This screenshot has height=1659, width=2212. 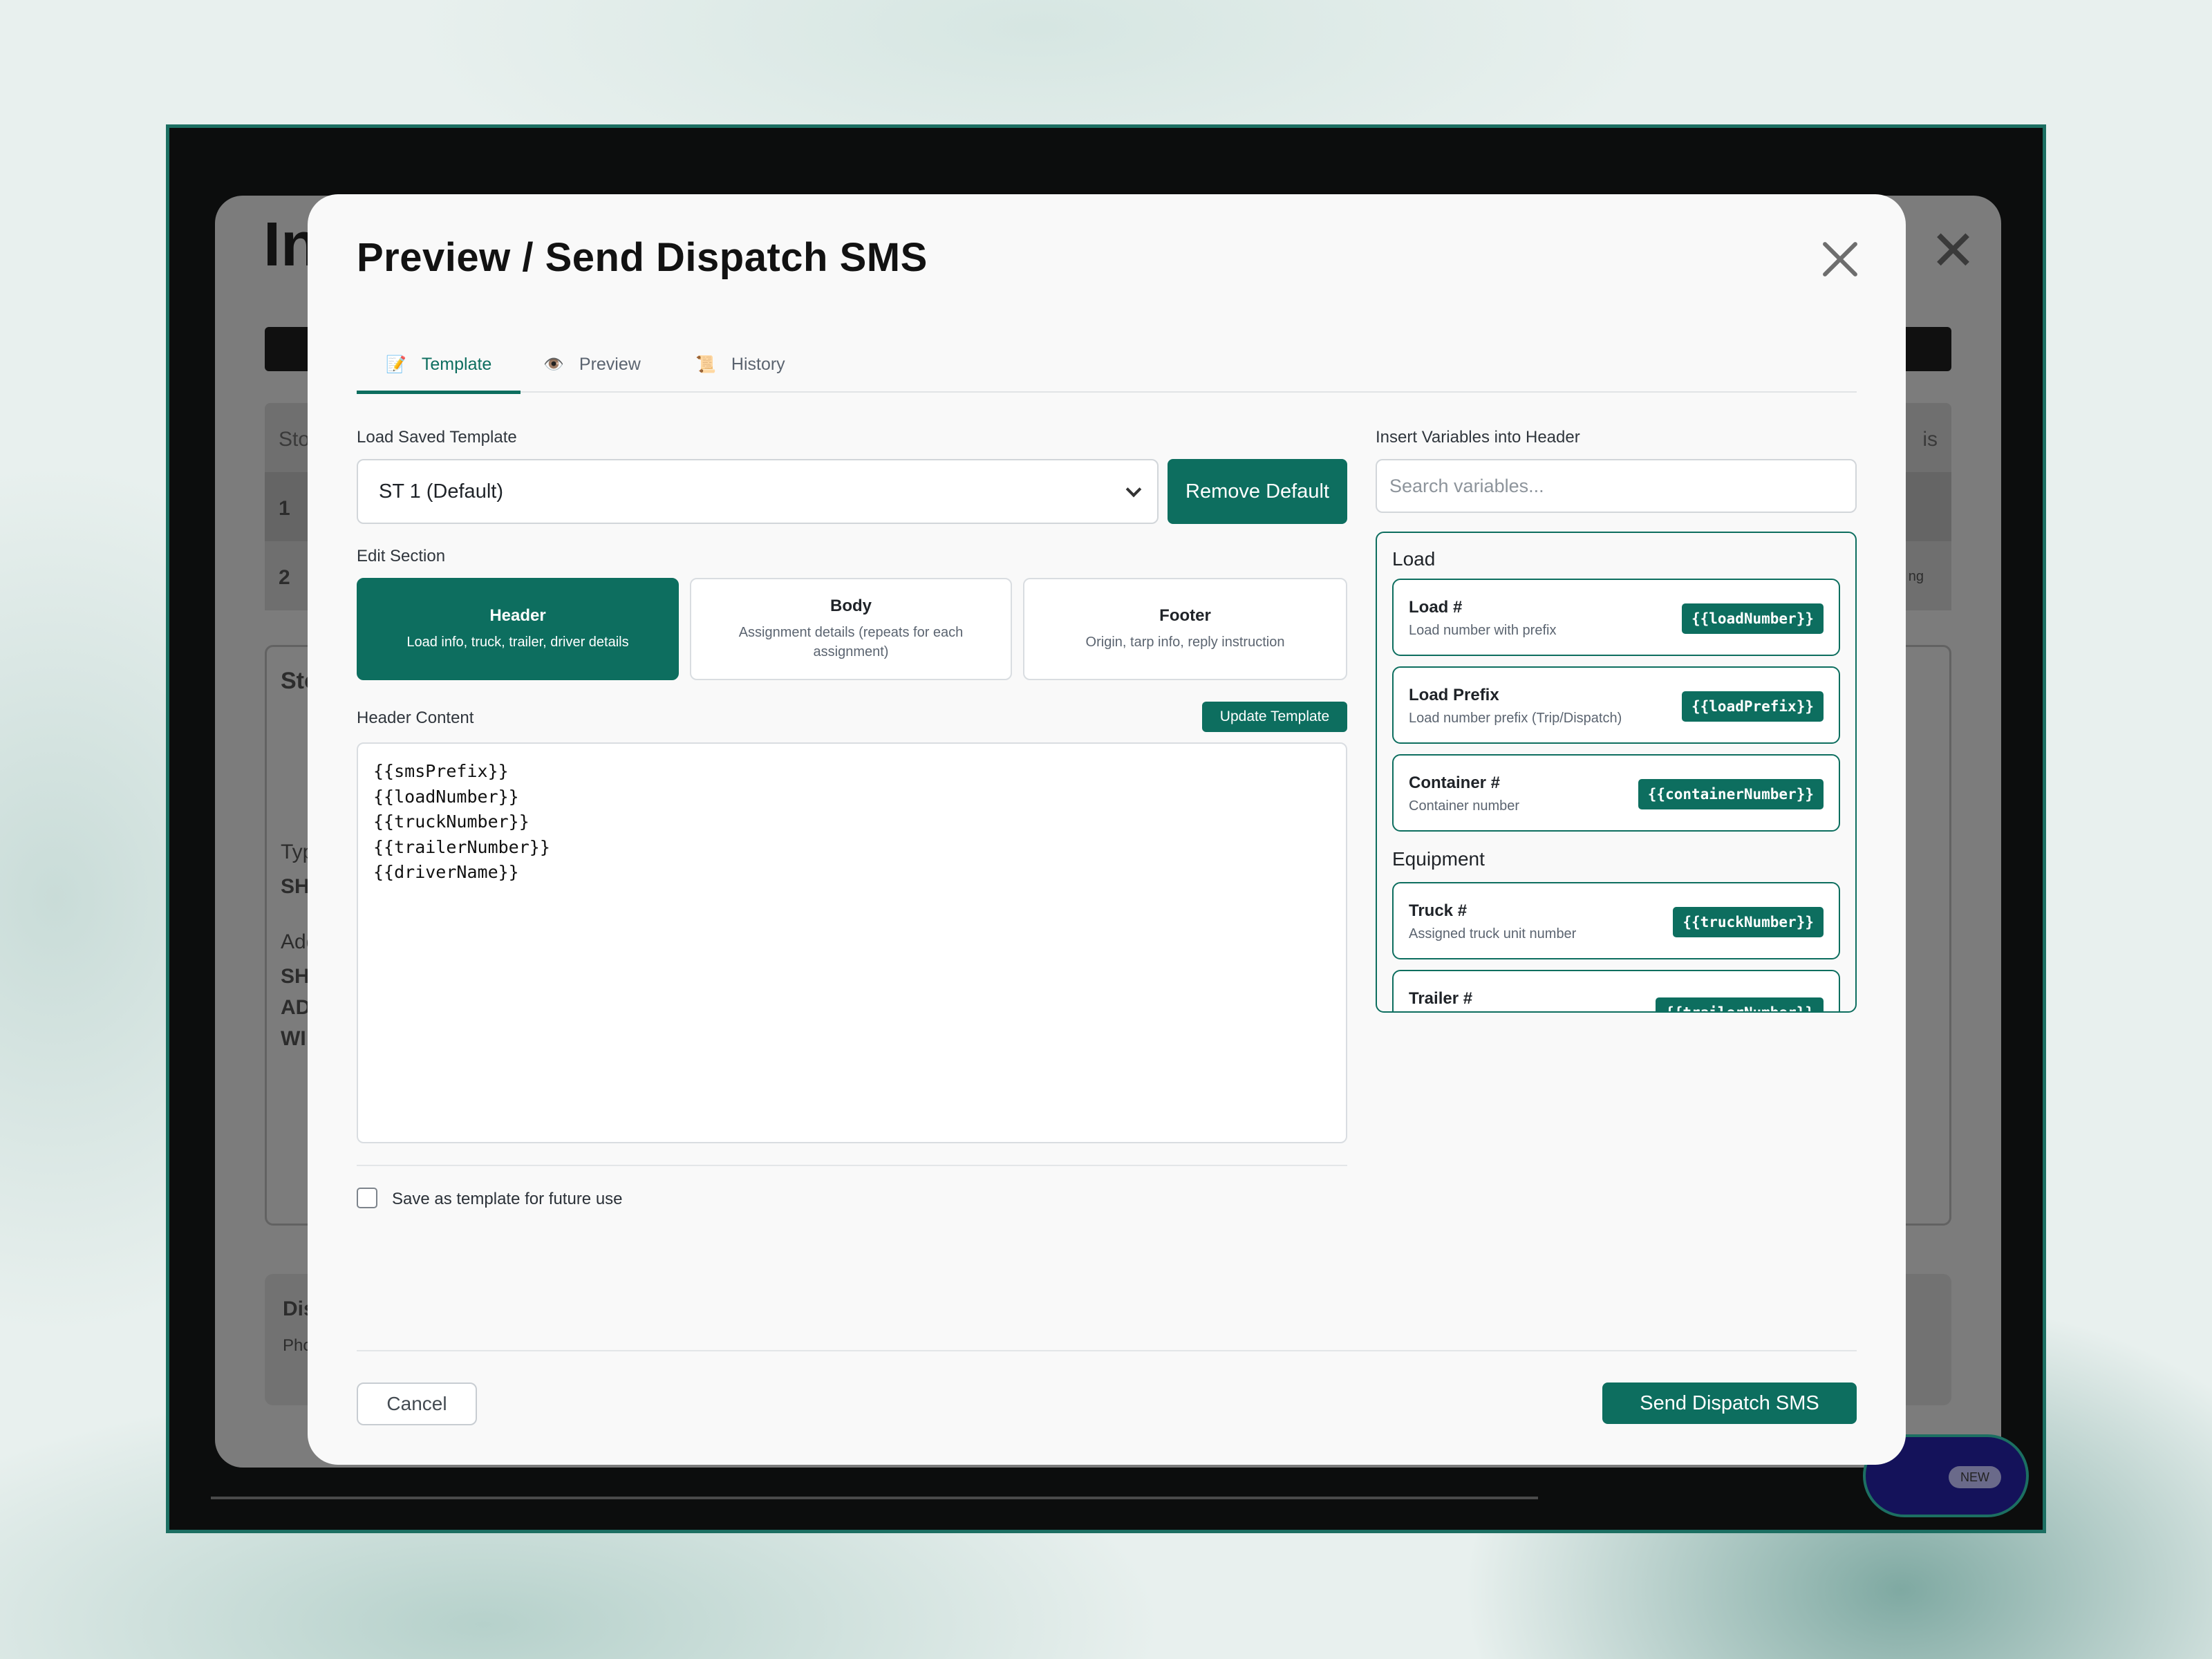 What do you see at coordinates (456, 364) in the screenshot?
I see `tab-label: Template` at bounding box center [456, 364].